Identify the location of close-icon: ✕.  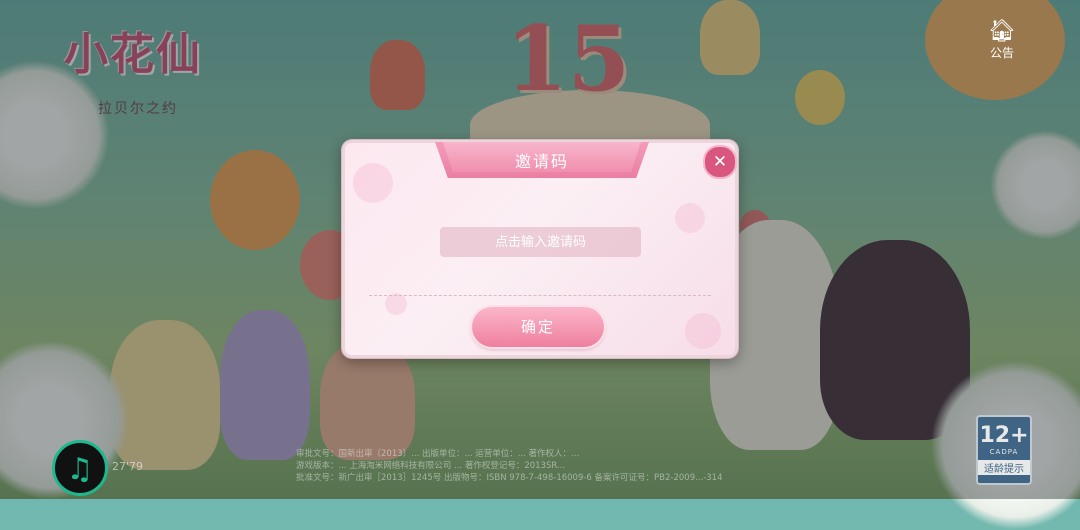
(720, 162).